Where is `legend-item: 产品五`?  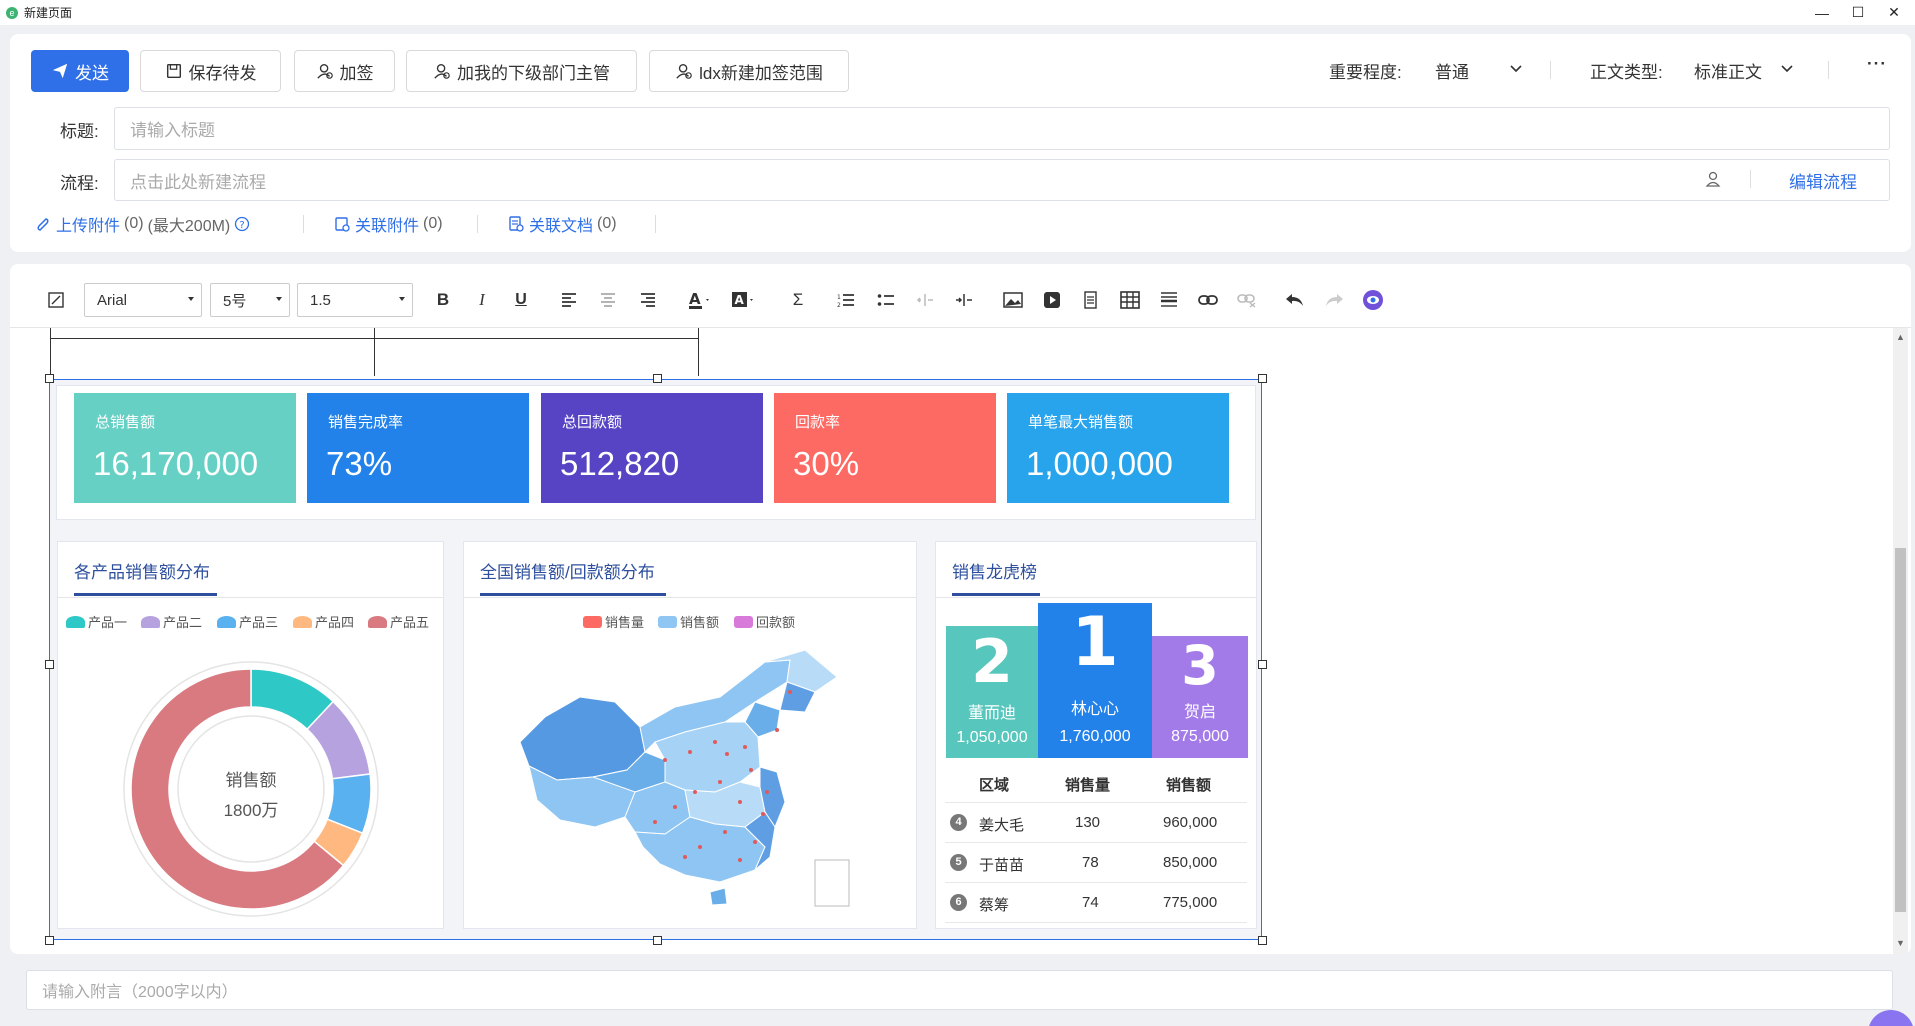 legend-item: 产品五 is located at coordinates (398, 621).